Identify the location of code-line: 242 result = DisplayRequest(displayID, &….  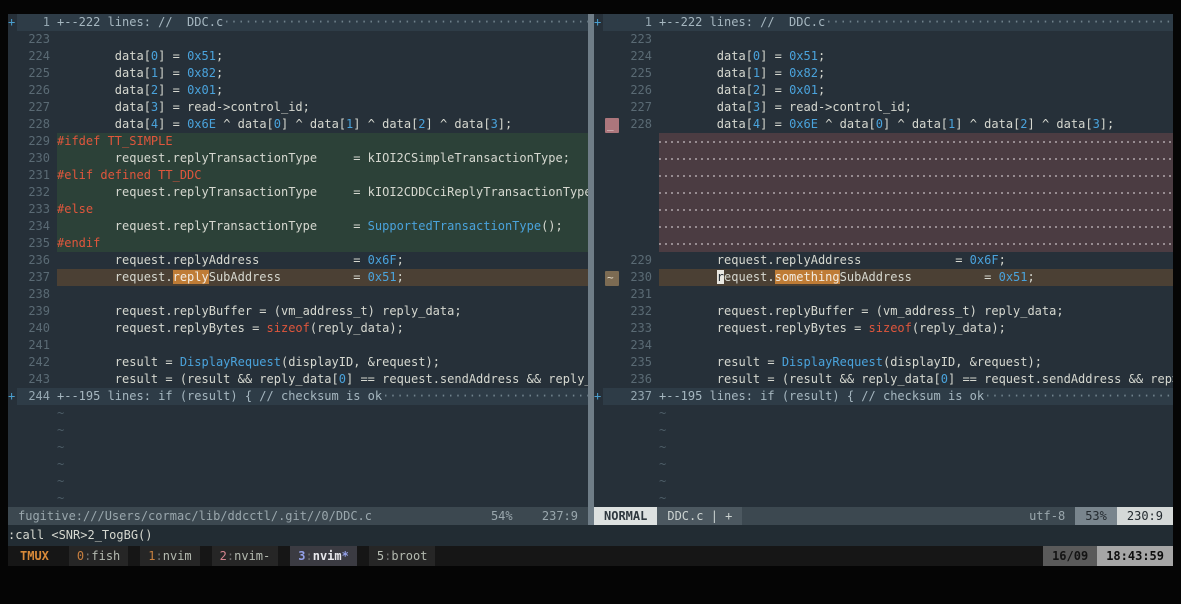
(298, 362).